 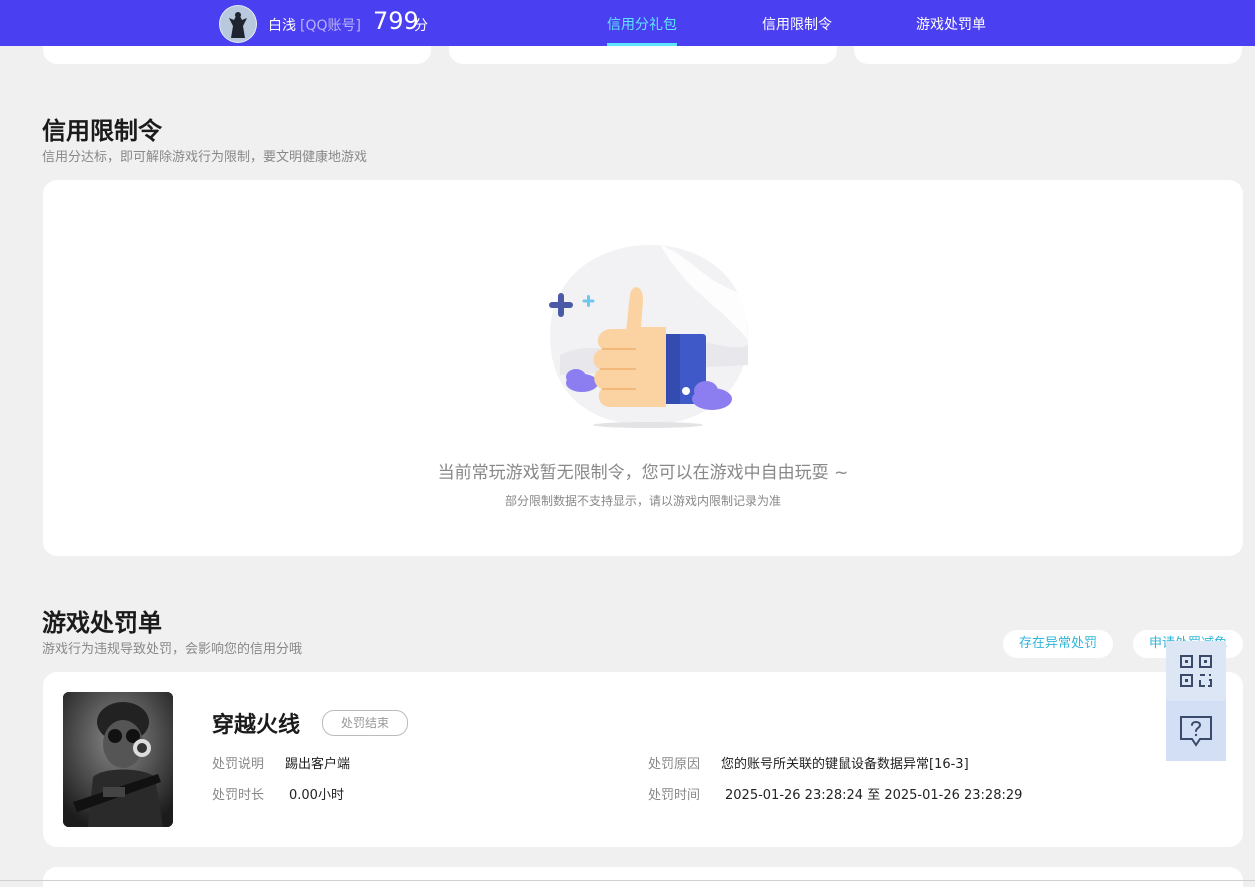 I want to click on qr-code-button, so click(x=1196, y=671).